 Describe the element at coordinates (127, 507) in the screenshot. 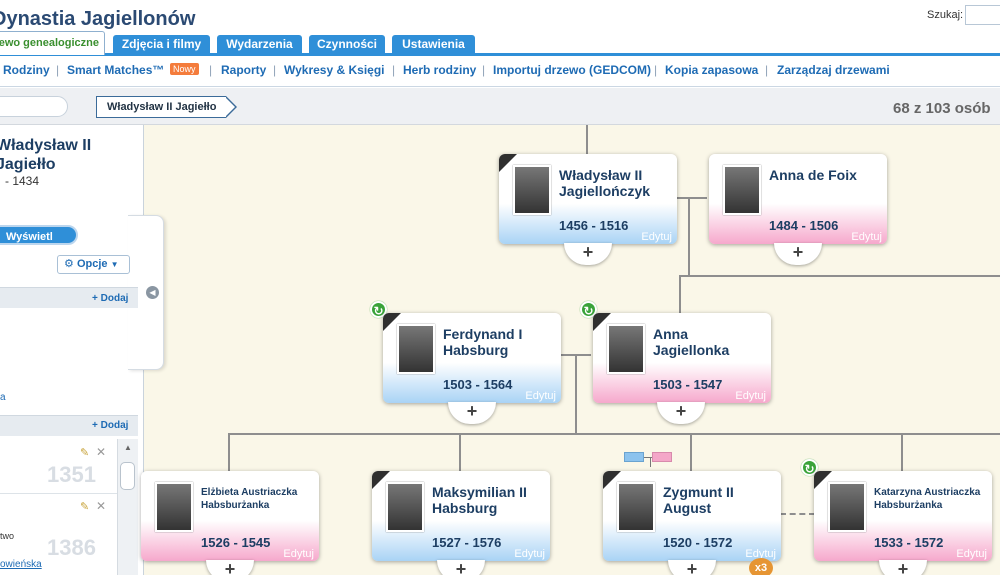

I see `scrollbar` at that location.